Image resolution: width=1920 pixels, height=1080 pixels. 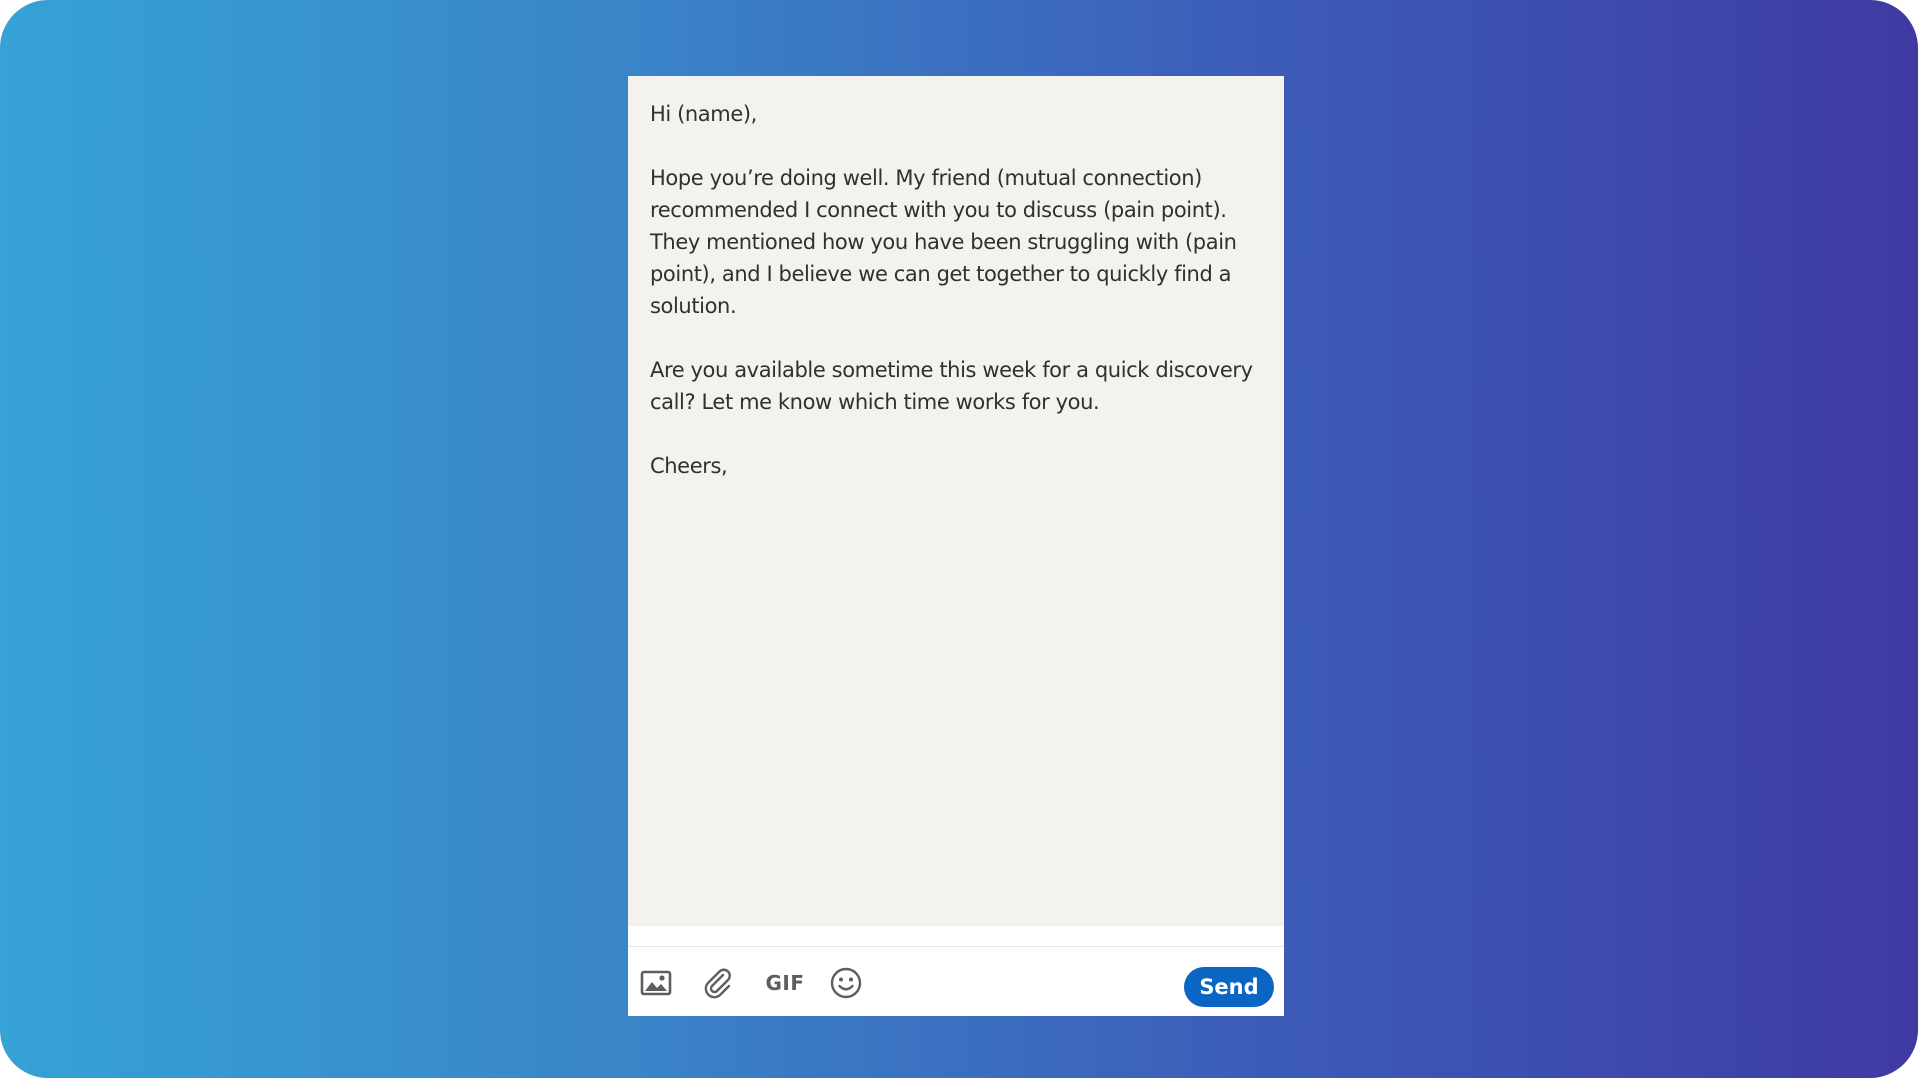 I want to click on attach-image-button, so click(x=656, y=983).